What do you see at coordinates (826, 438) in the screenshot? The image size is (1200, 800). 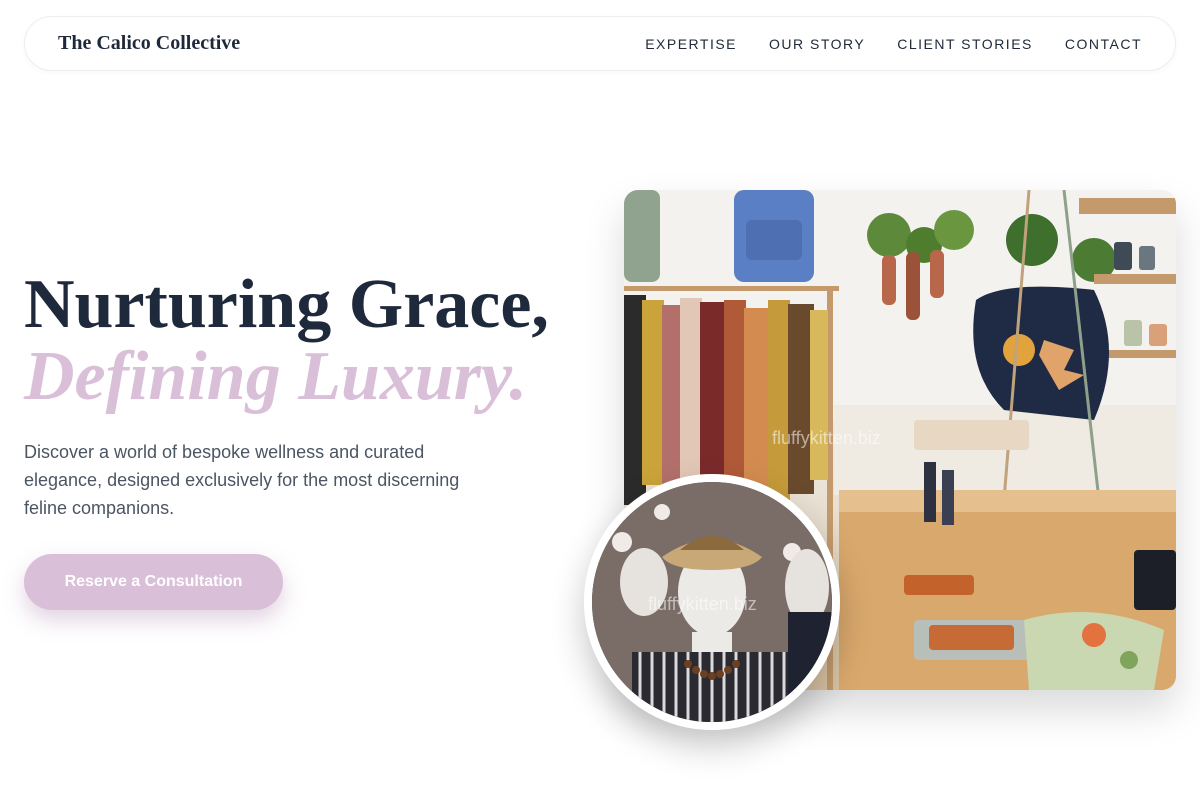 I see `image-watermark: fluffykitten.biz` at bounding box center [826, 438].